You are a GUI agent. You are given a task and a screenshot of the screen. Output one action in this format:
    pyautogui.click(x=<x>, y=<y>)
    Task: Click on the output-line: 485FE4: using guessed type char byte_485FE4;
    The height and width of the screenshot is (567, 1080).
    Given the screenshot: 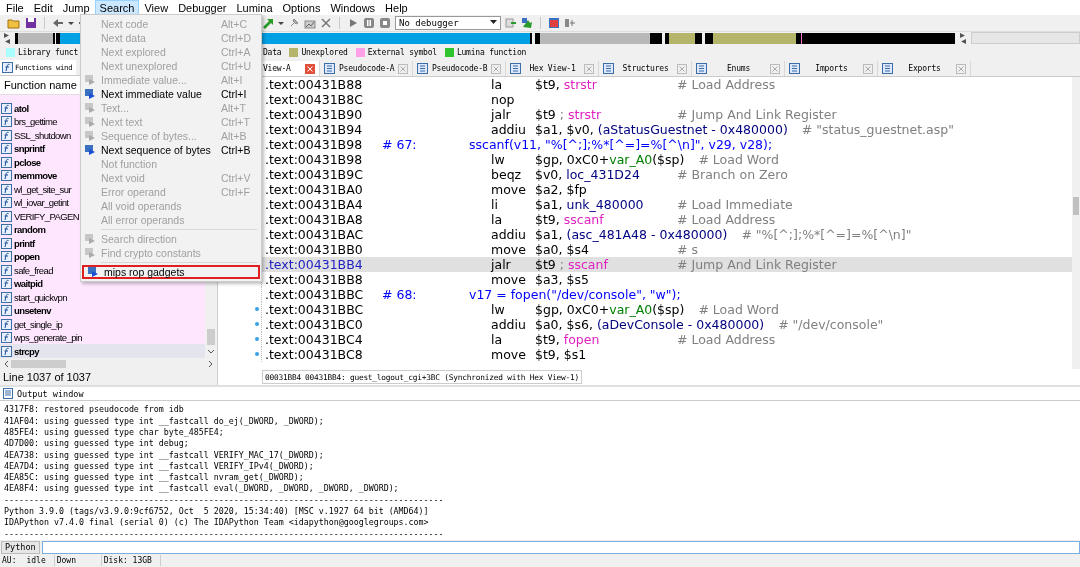 What is the action you would take?
    pyautogui.click(x=114, y=433)
    